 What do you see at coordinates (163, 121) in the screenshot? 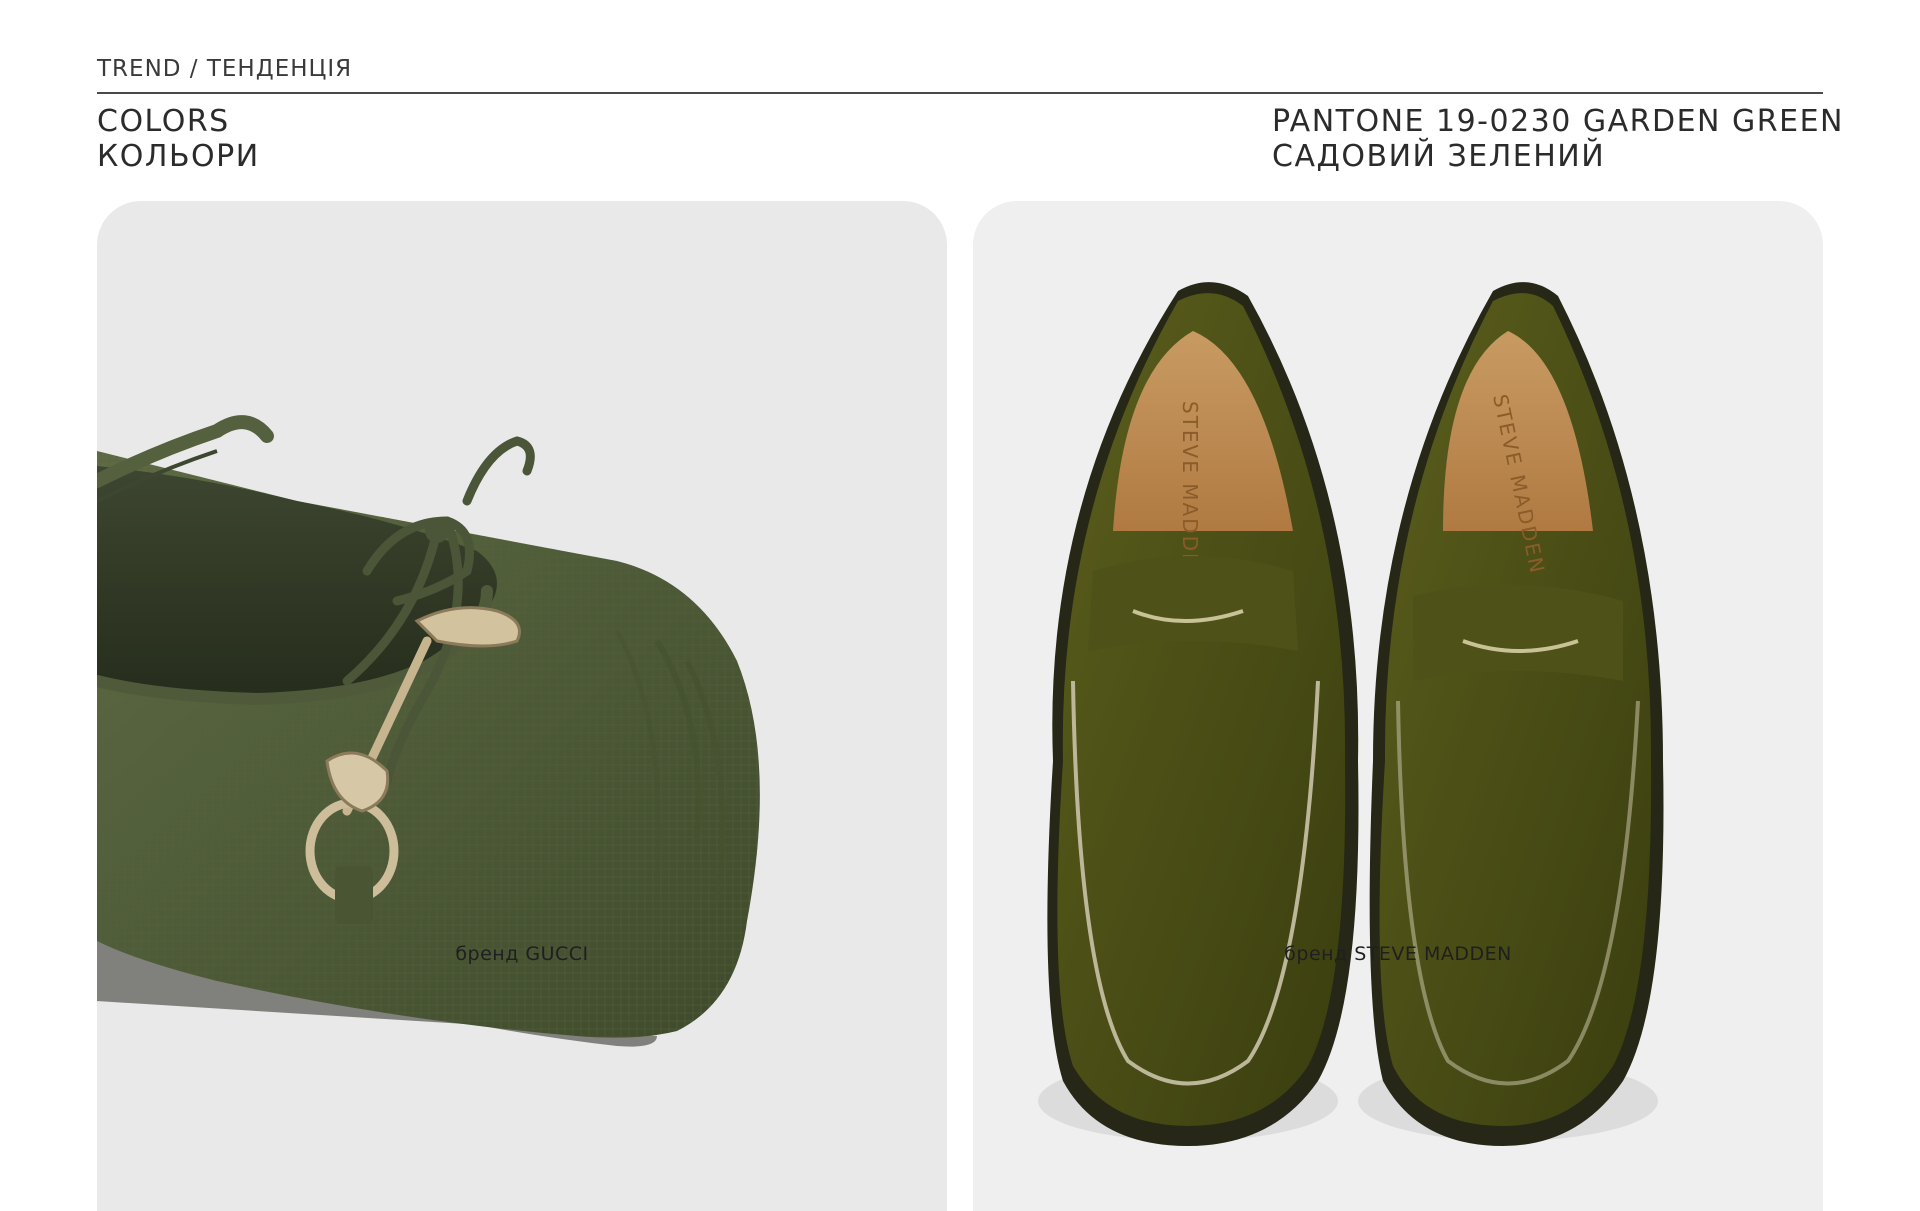
I see `section-title-en: COLORS` at bounding box center [163, 121].